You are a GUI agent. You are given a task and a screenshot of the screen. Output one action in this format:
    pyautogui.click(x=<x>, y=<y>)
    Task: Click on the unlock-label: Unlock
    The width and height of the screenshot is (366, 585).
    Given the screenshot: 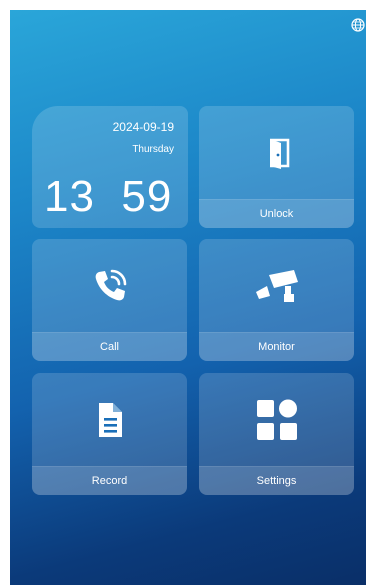 What is the action you would take?
    pyautogui.click(x=276, y=213)
    